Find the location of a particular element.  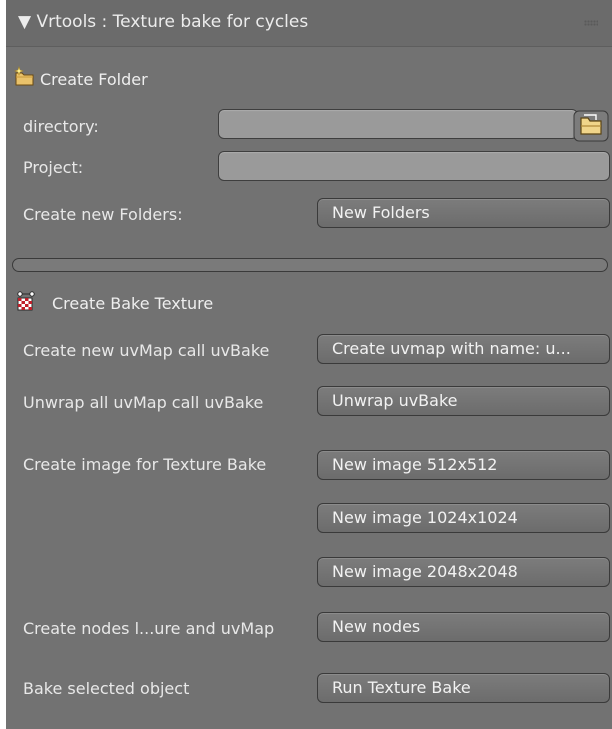

directory-label: directory: is located at coordinates (61, 126).